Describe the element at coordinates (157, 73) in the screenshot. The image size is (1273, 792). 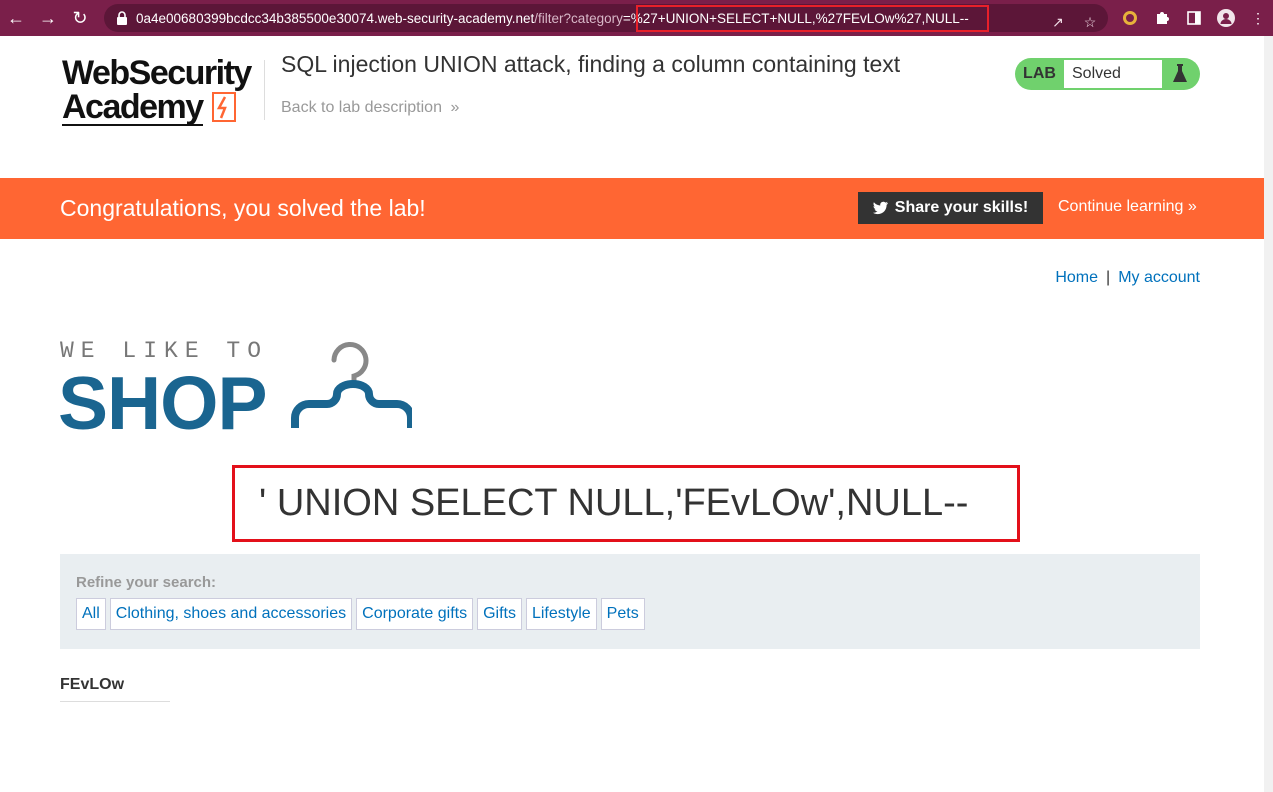
I see `logo-line-1: WebSecurity` at that location.